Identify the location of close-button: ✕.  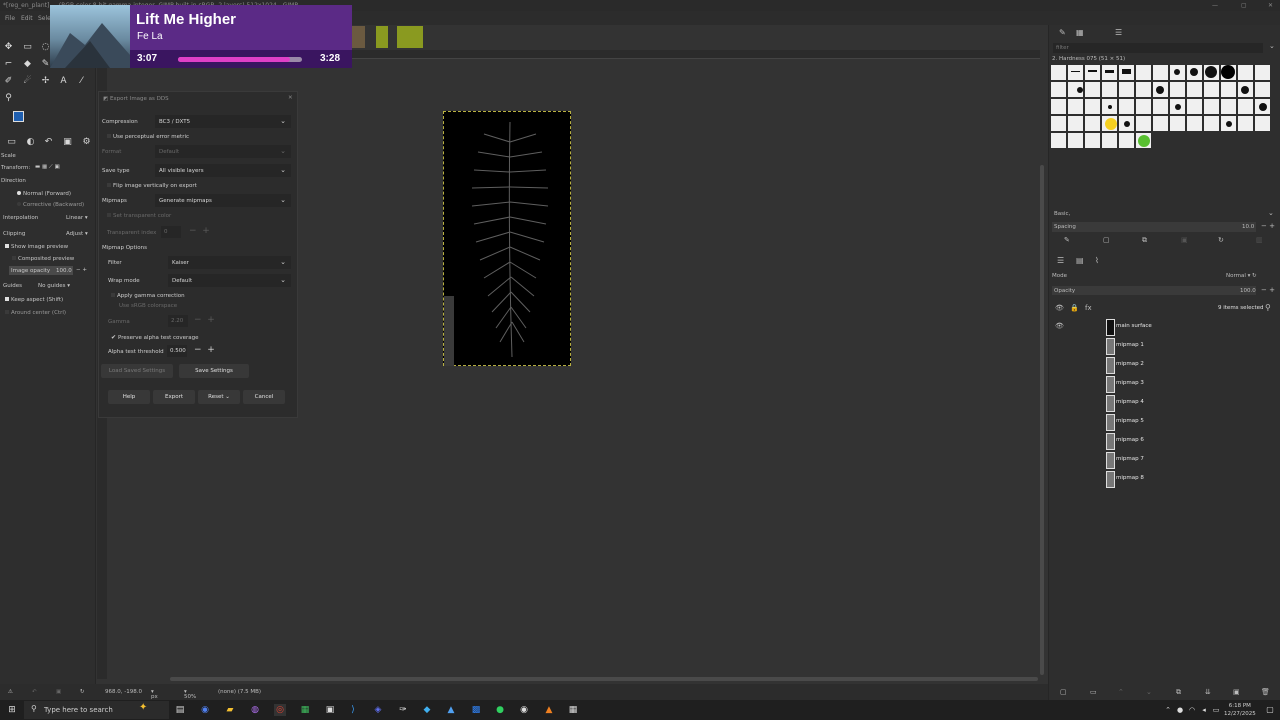
(1270, 5).